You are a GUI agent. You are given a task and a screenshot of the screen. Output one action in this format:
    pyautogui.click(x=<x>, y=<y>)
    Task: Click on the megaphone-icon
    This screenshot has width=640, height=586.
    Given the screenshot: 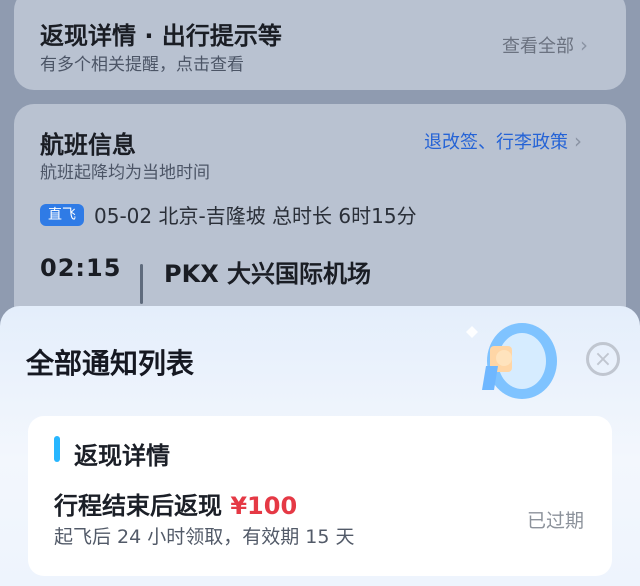 What is the action you would take?
    pyautogui.click(x=511, y=361)
    